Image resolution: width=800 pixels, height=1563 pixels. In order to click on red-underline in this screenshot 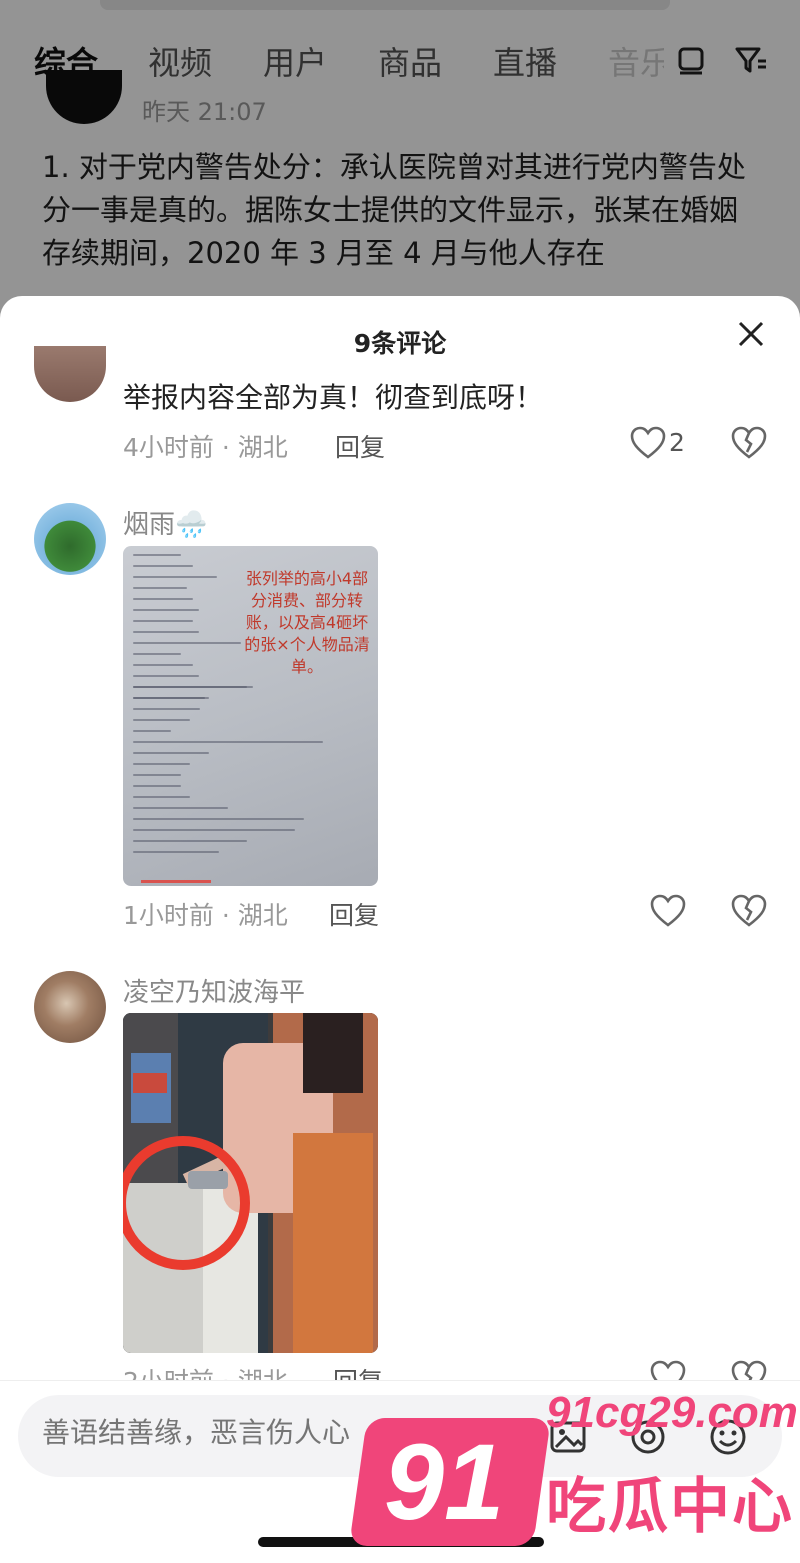, I will do `click(176, 881)`.